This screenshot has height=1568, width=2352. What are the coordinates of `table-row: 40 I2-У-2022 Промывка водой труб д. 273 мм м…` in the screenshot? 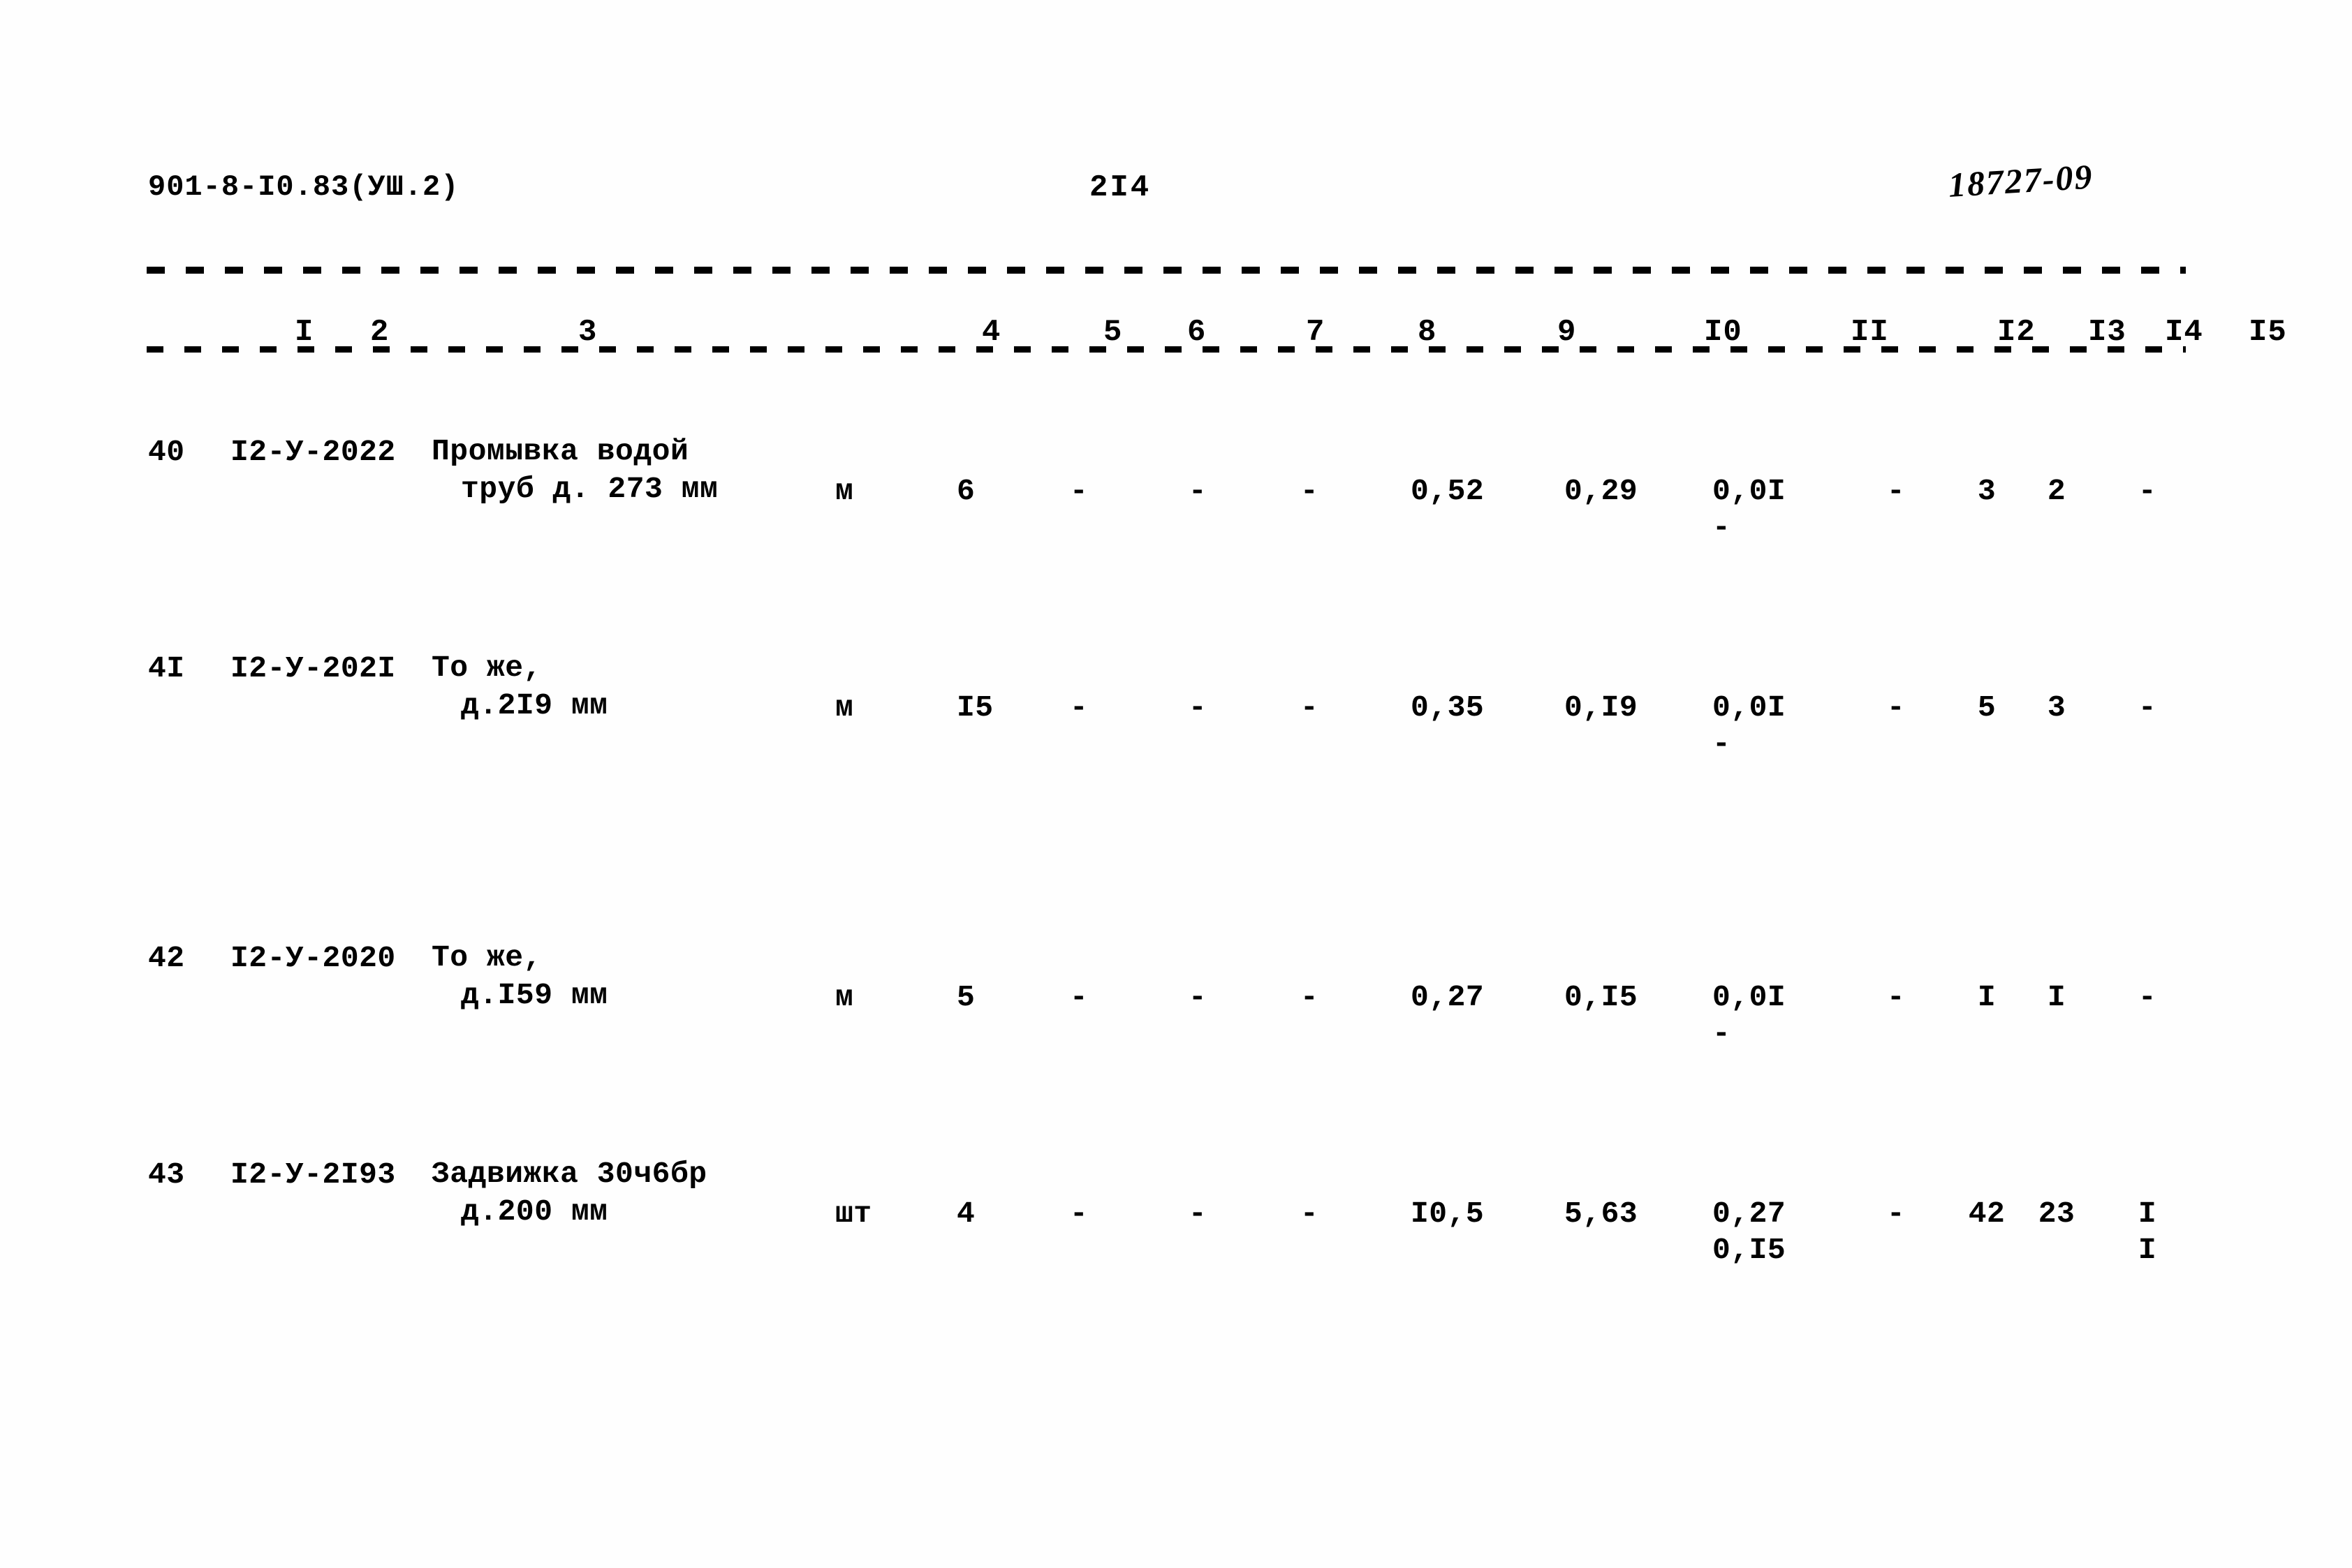 It's located at (1176, 496).